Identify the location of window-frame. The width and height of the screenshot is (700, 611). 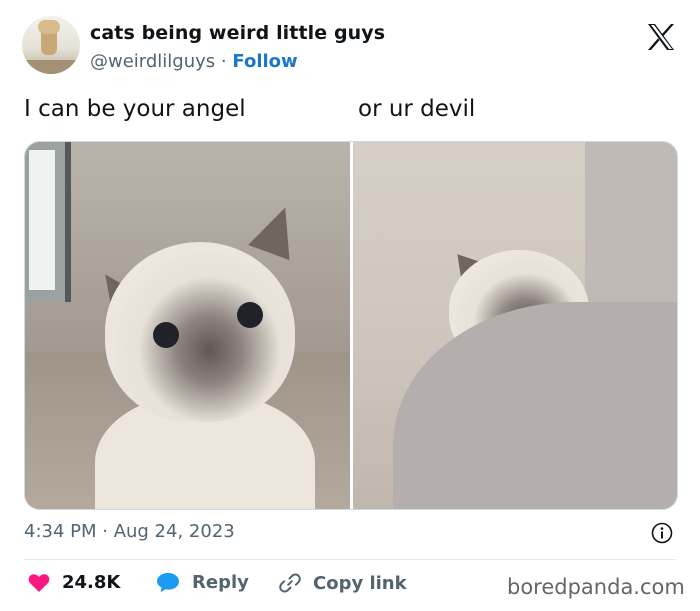
(48, 222).